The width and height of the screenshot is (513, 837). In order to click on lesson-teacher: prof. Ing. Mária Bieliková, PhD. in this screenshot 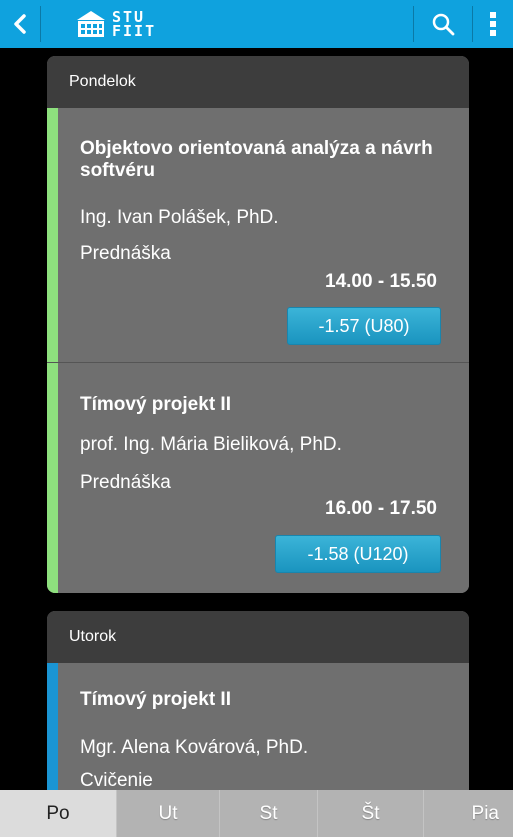, I will do `click(211, 444)`.